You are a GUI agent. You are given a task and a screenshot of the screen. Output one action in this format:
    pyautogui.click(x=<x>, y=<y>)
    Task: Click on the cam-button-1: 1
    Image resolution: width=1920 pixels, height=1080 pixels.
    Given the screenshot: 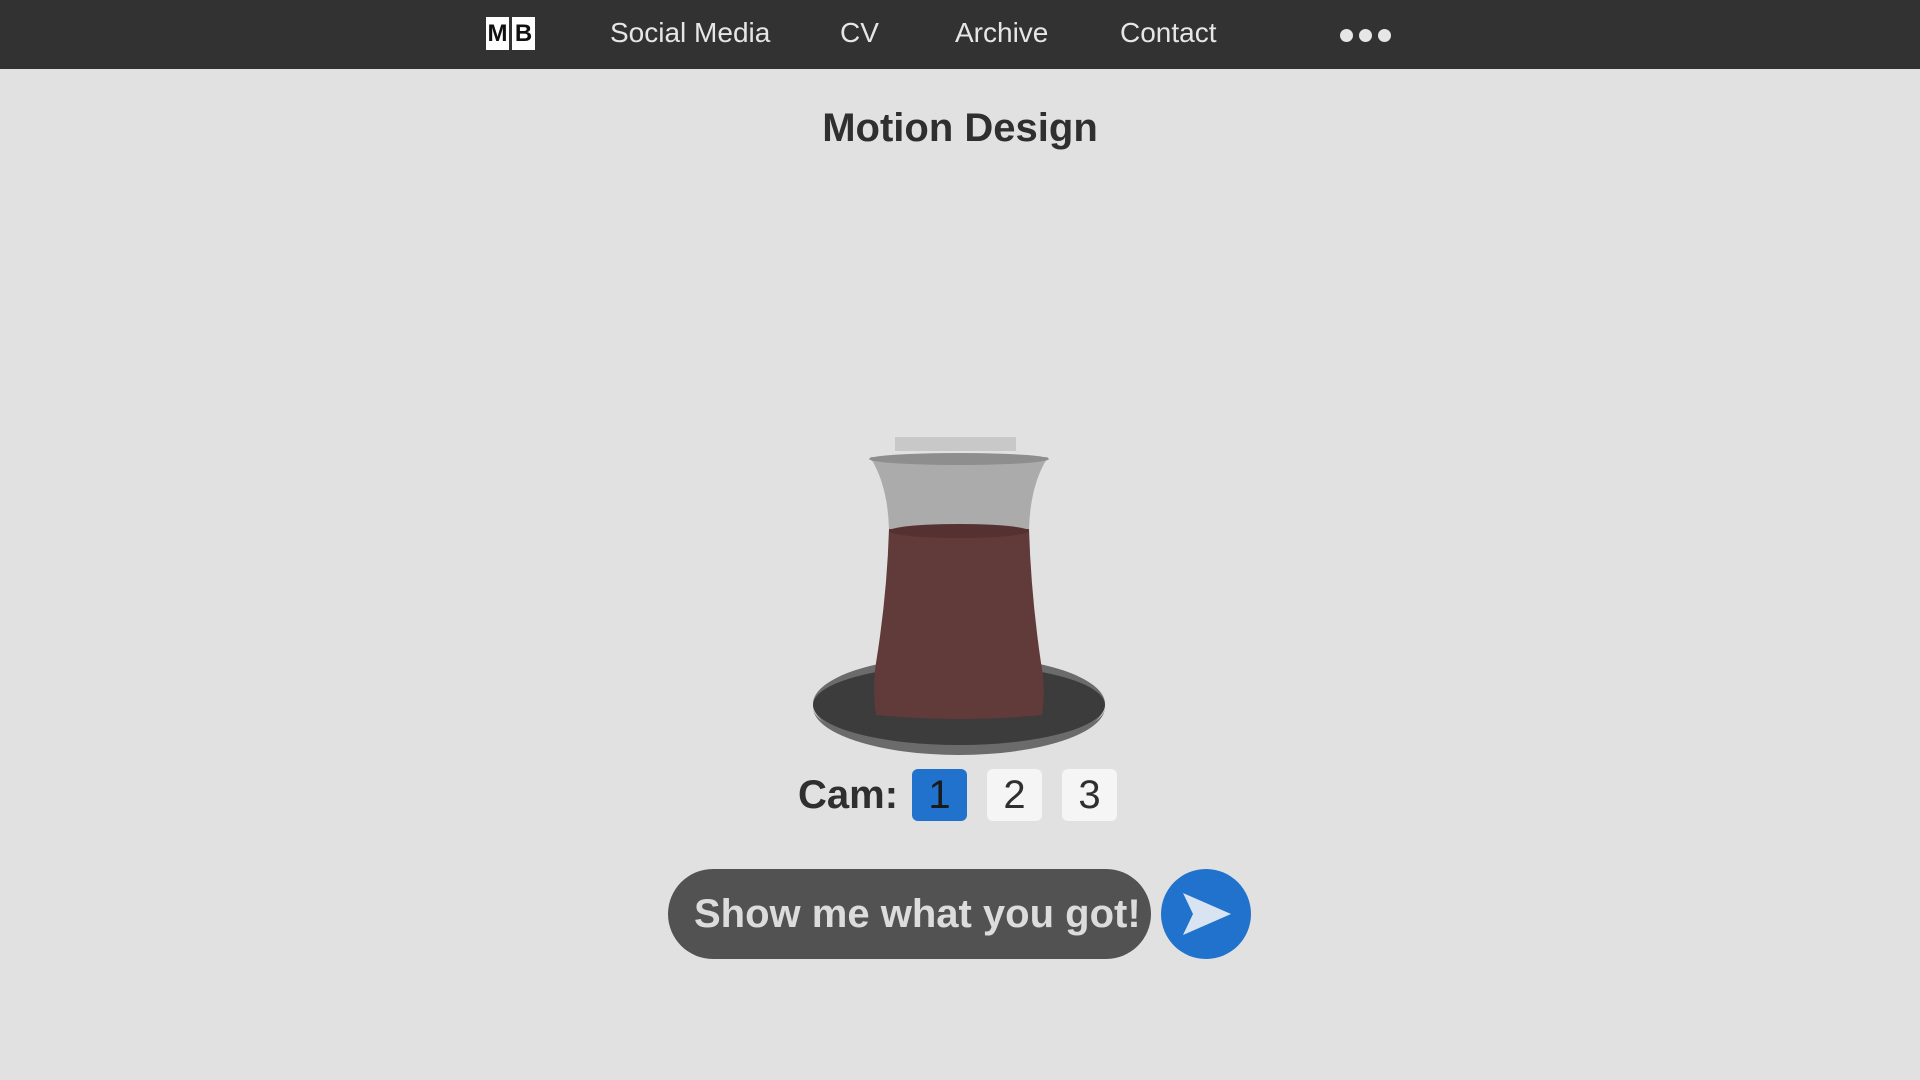 What is the action you would take?
    pyautogui.click(x=939, y=795)
    